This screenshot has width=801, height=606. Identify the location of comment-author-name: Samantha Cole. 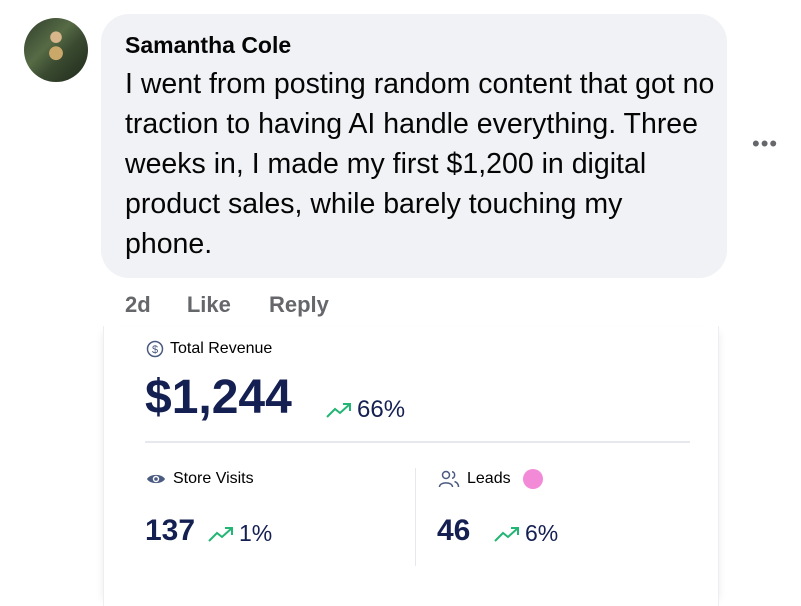
(208, 45).